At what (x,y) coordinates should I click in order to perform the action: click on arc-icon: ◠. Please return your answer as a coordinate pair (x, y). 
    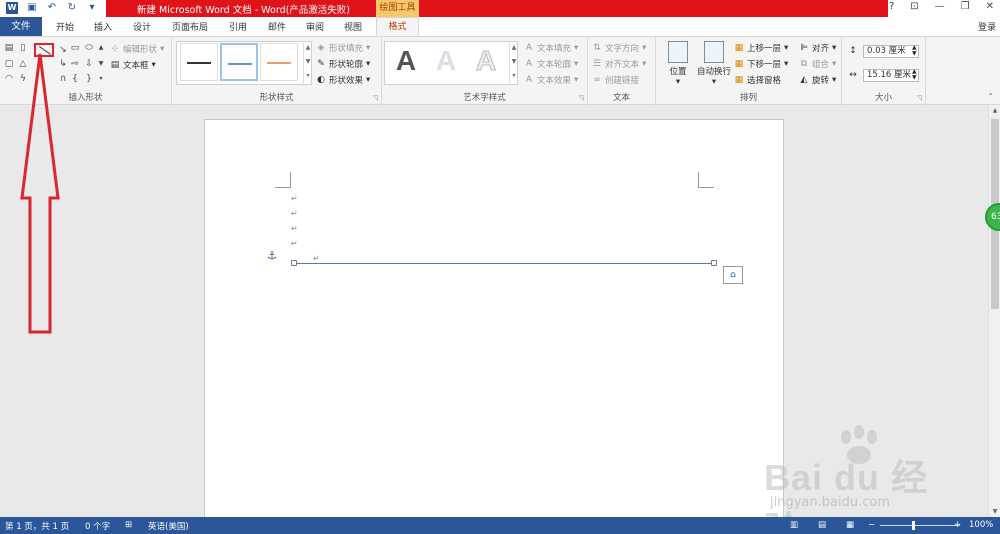
    Looking at the image, I should click on (9, 79).